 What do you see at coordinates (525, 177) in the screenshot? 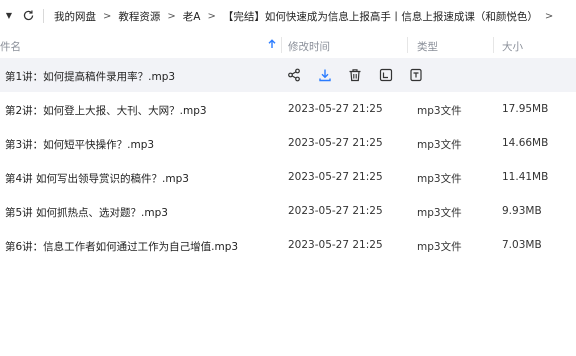
I see `file-size: 11.41MB` at bounding box center [525, 177].